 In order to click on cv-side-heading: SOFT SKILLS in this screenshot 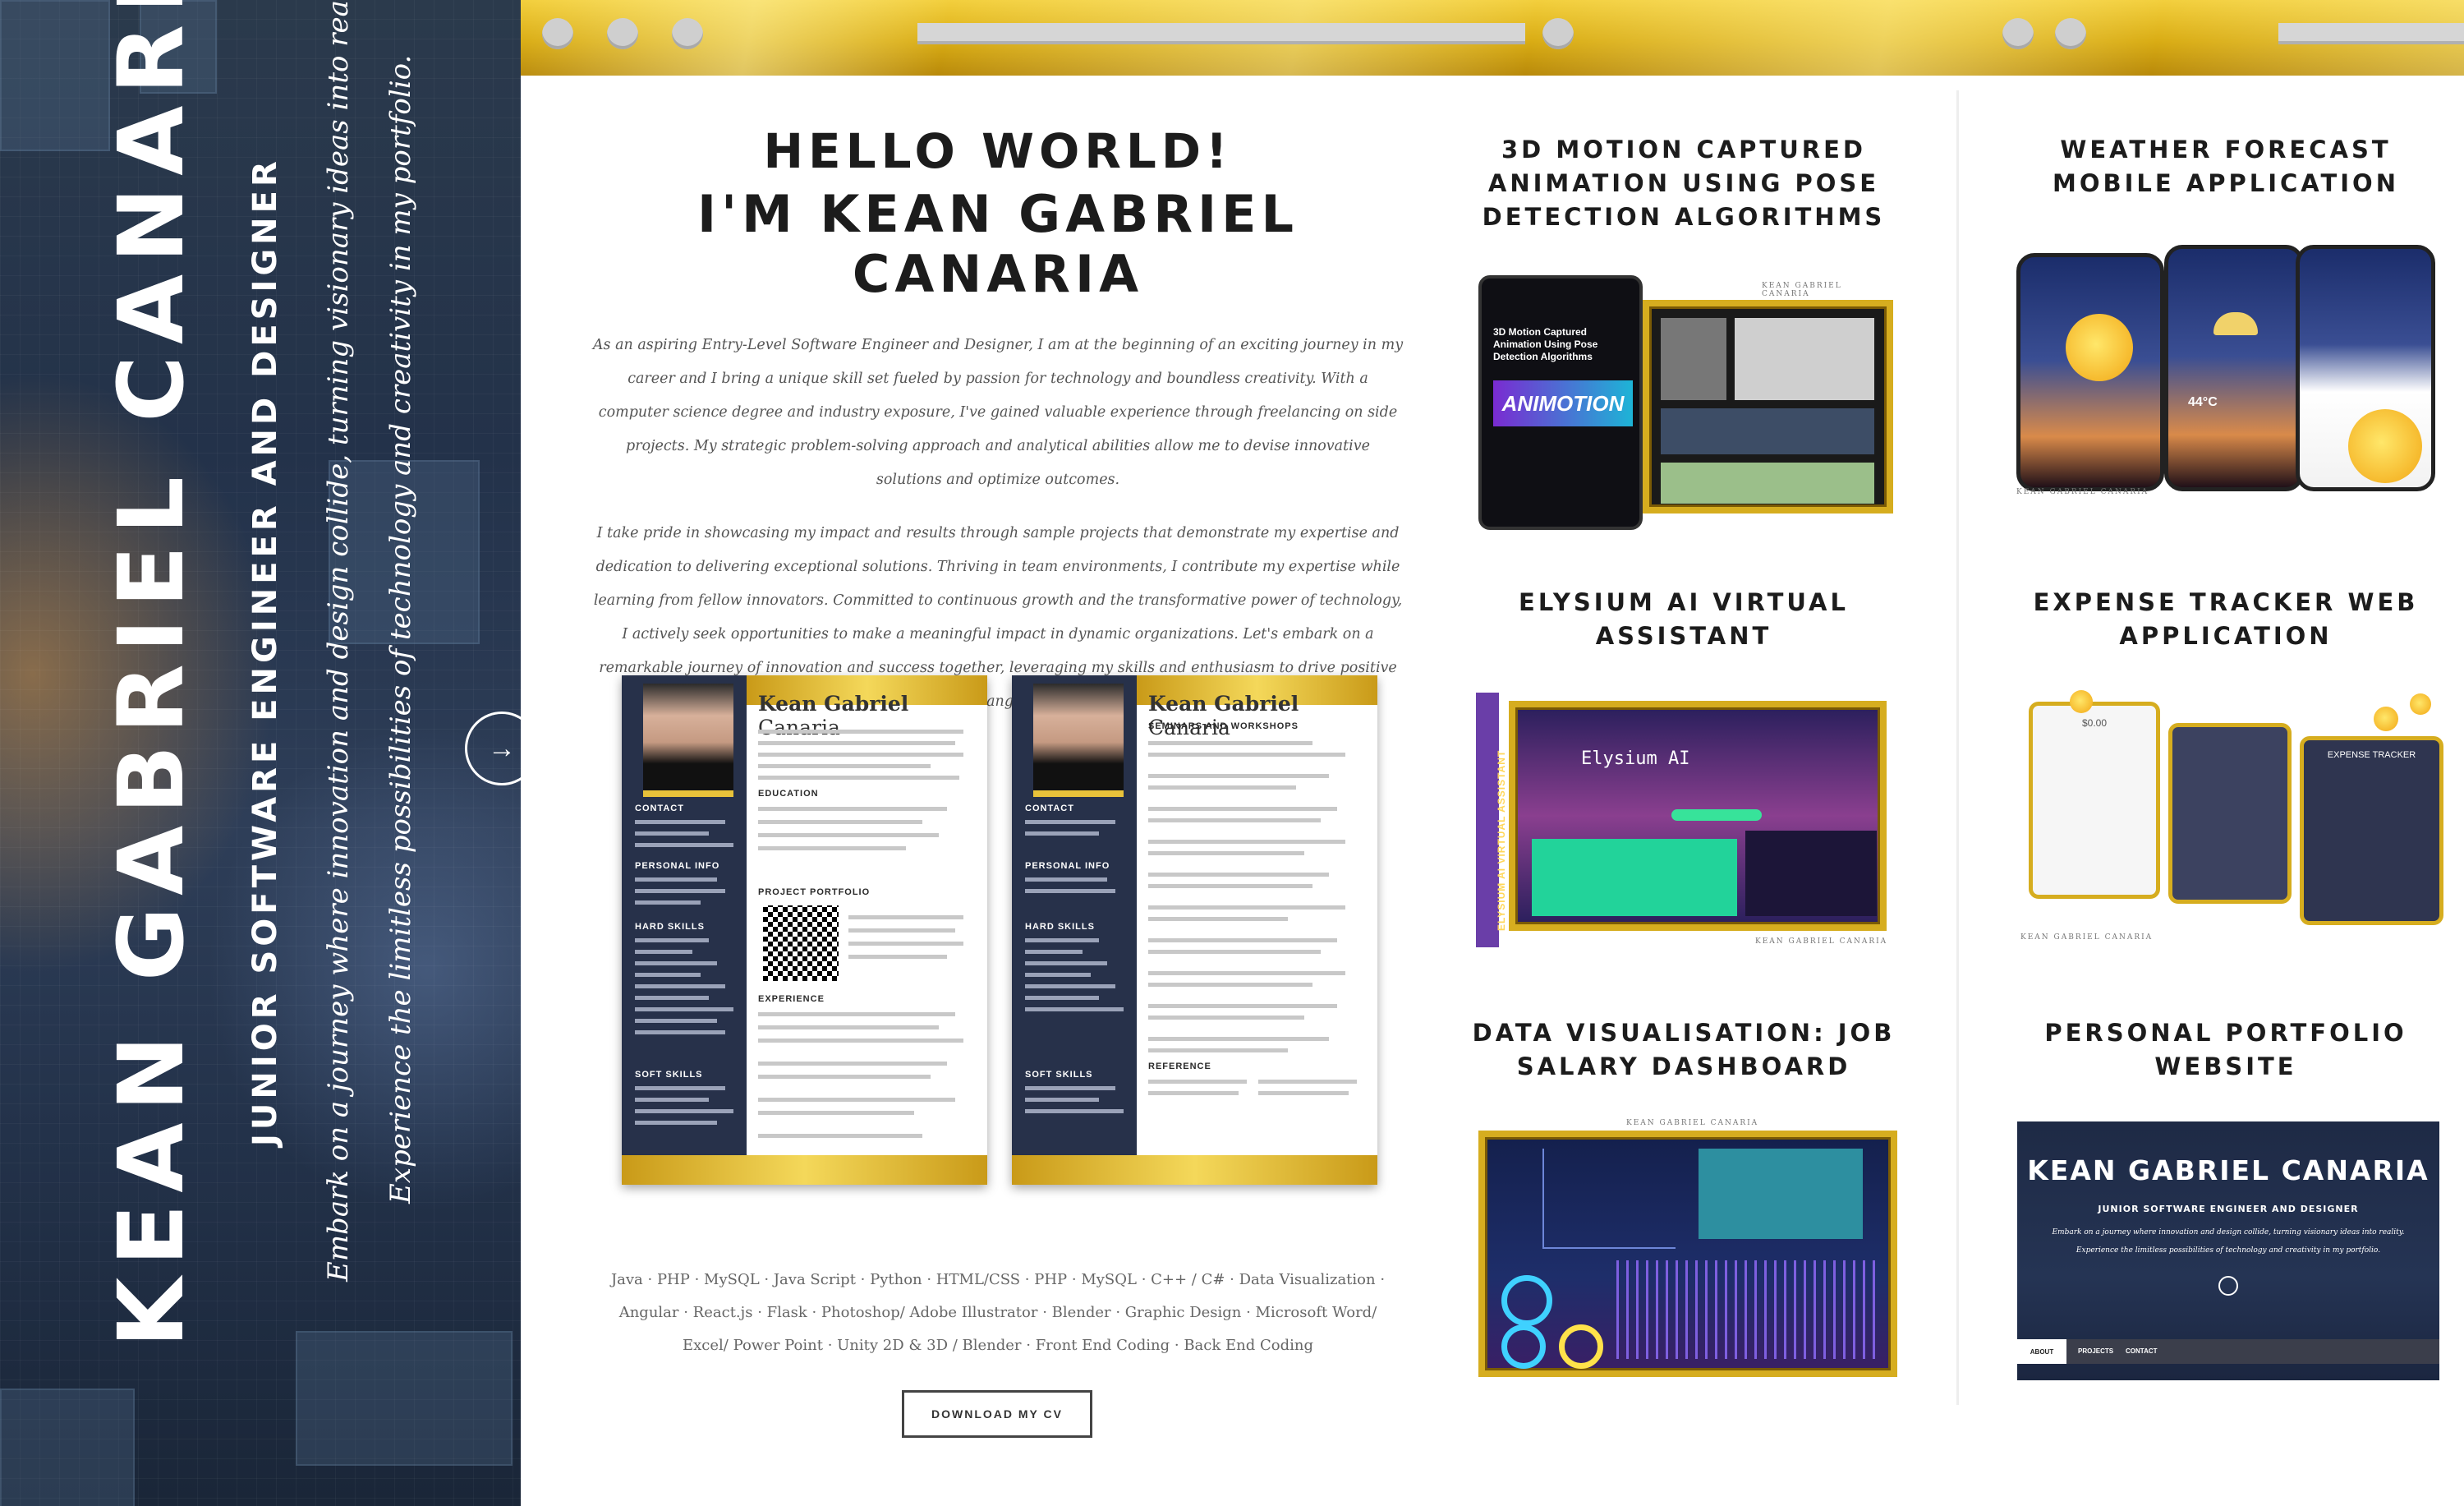, I will do `click(669, 1075)`.